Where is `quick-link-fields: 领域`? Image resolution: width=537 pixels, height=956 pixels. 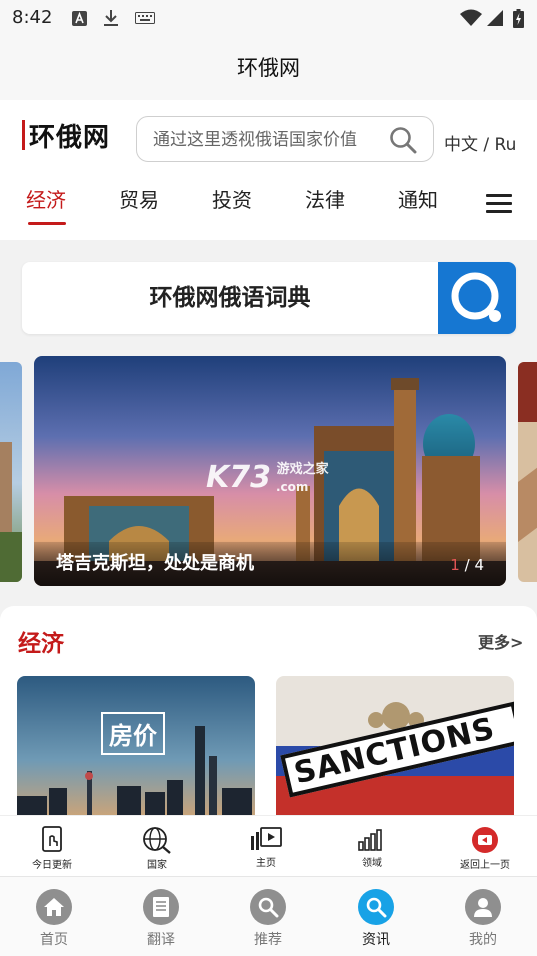
quick-link-fields: 领域 is located at coordinates (372, 846).